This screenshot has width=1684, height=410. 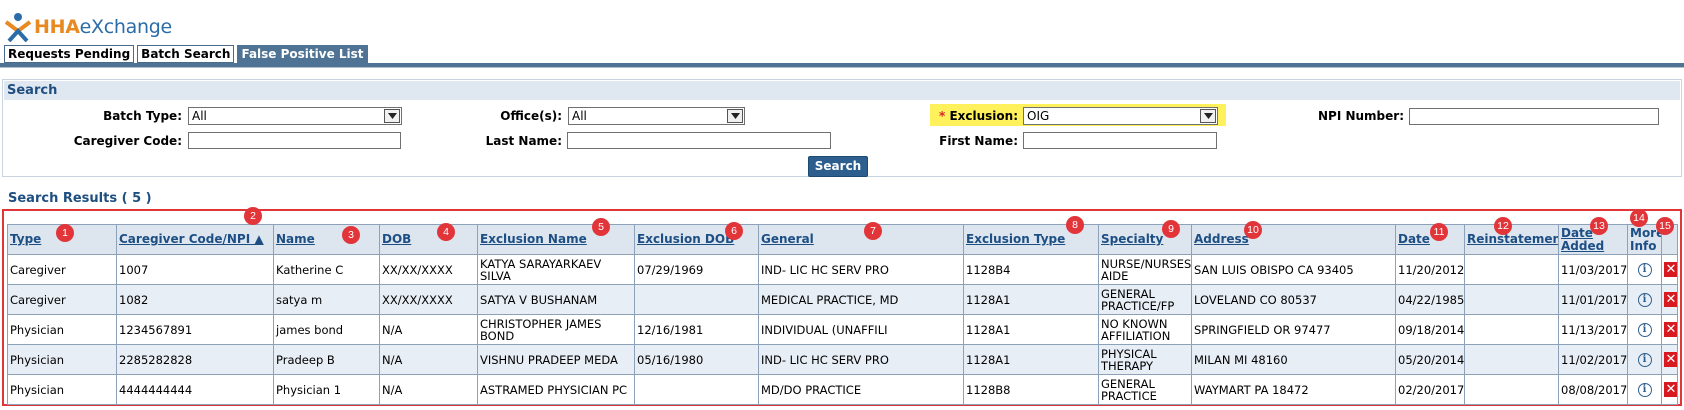 What do you see at coordinates (579, 116) in the screenshot?
I see `offices-value: All` at bounding box center [579, 116].